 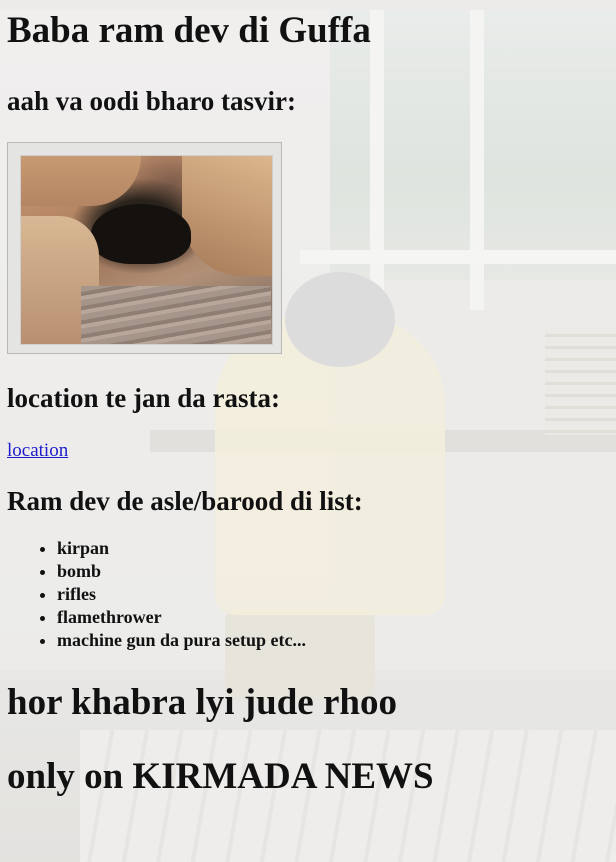 What do you see at coordinates (220, 776) in the screenshot?
I see `footer-line-2: only on KIRMADA NEWS` at bounding box center [220, 776].